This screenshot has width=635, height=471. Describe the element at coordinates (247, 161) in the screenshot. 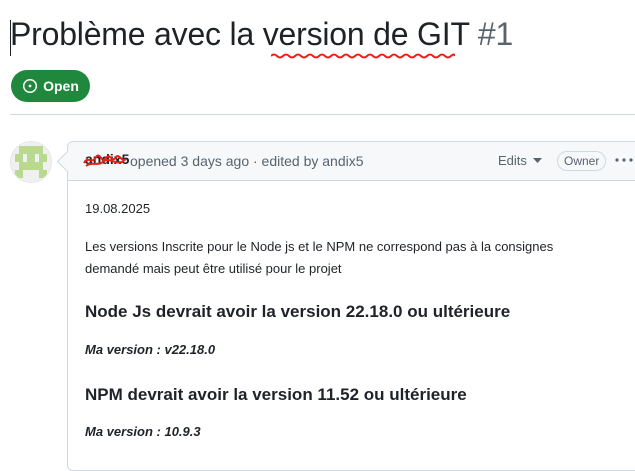

I see `comment-meta: opened 3 days ago · edited by andix5` at that location.